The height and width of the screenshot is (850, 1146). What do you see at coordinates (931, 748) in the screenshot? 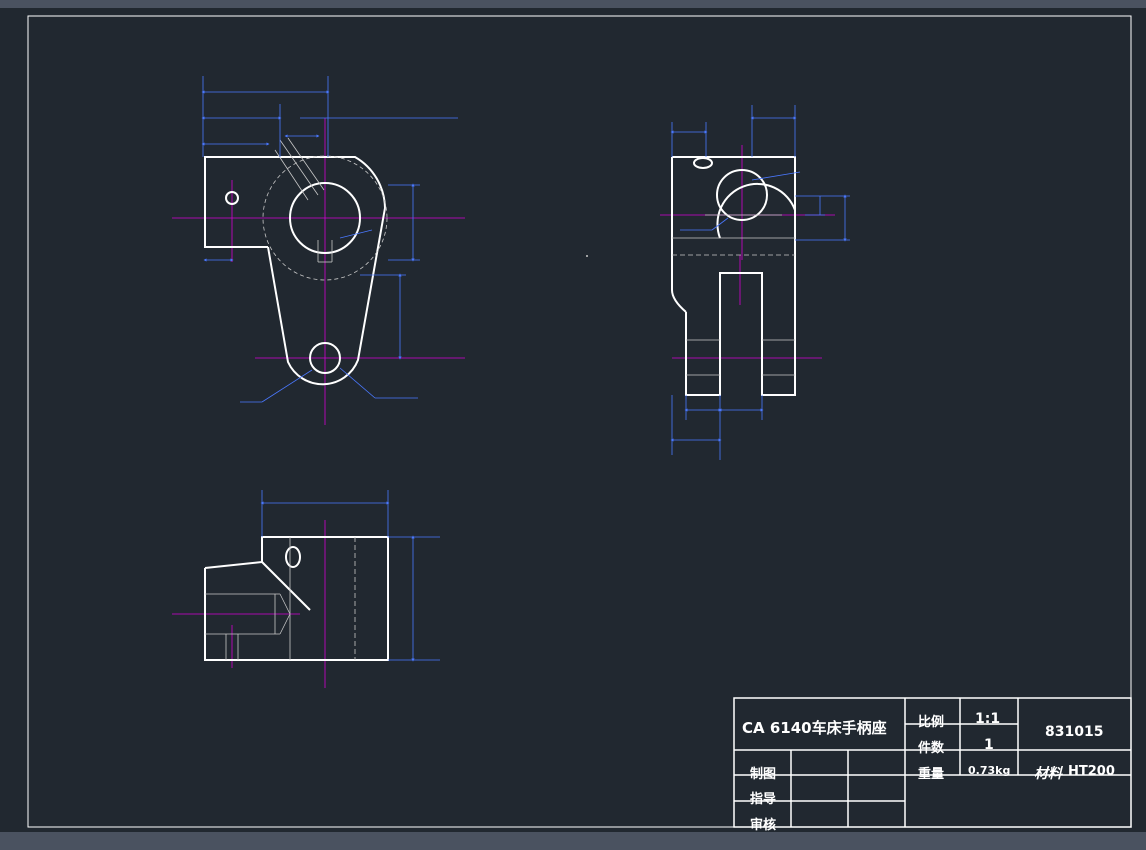
I see `quantity-label: 件数` at bounding box center [931, 748].